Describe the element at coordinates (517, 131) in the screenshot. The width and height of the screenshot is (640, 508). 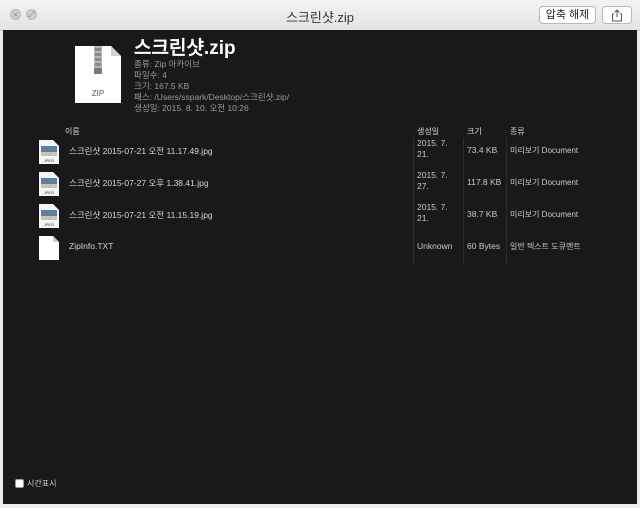
I see `column-header-kind: 종류` at that location.